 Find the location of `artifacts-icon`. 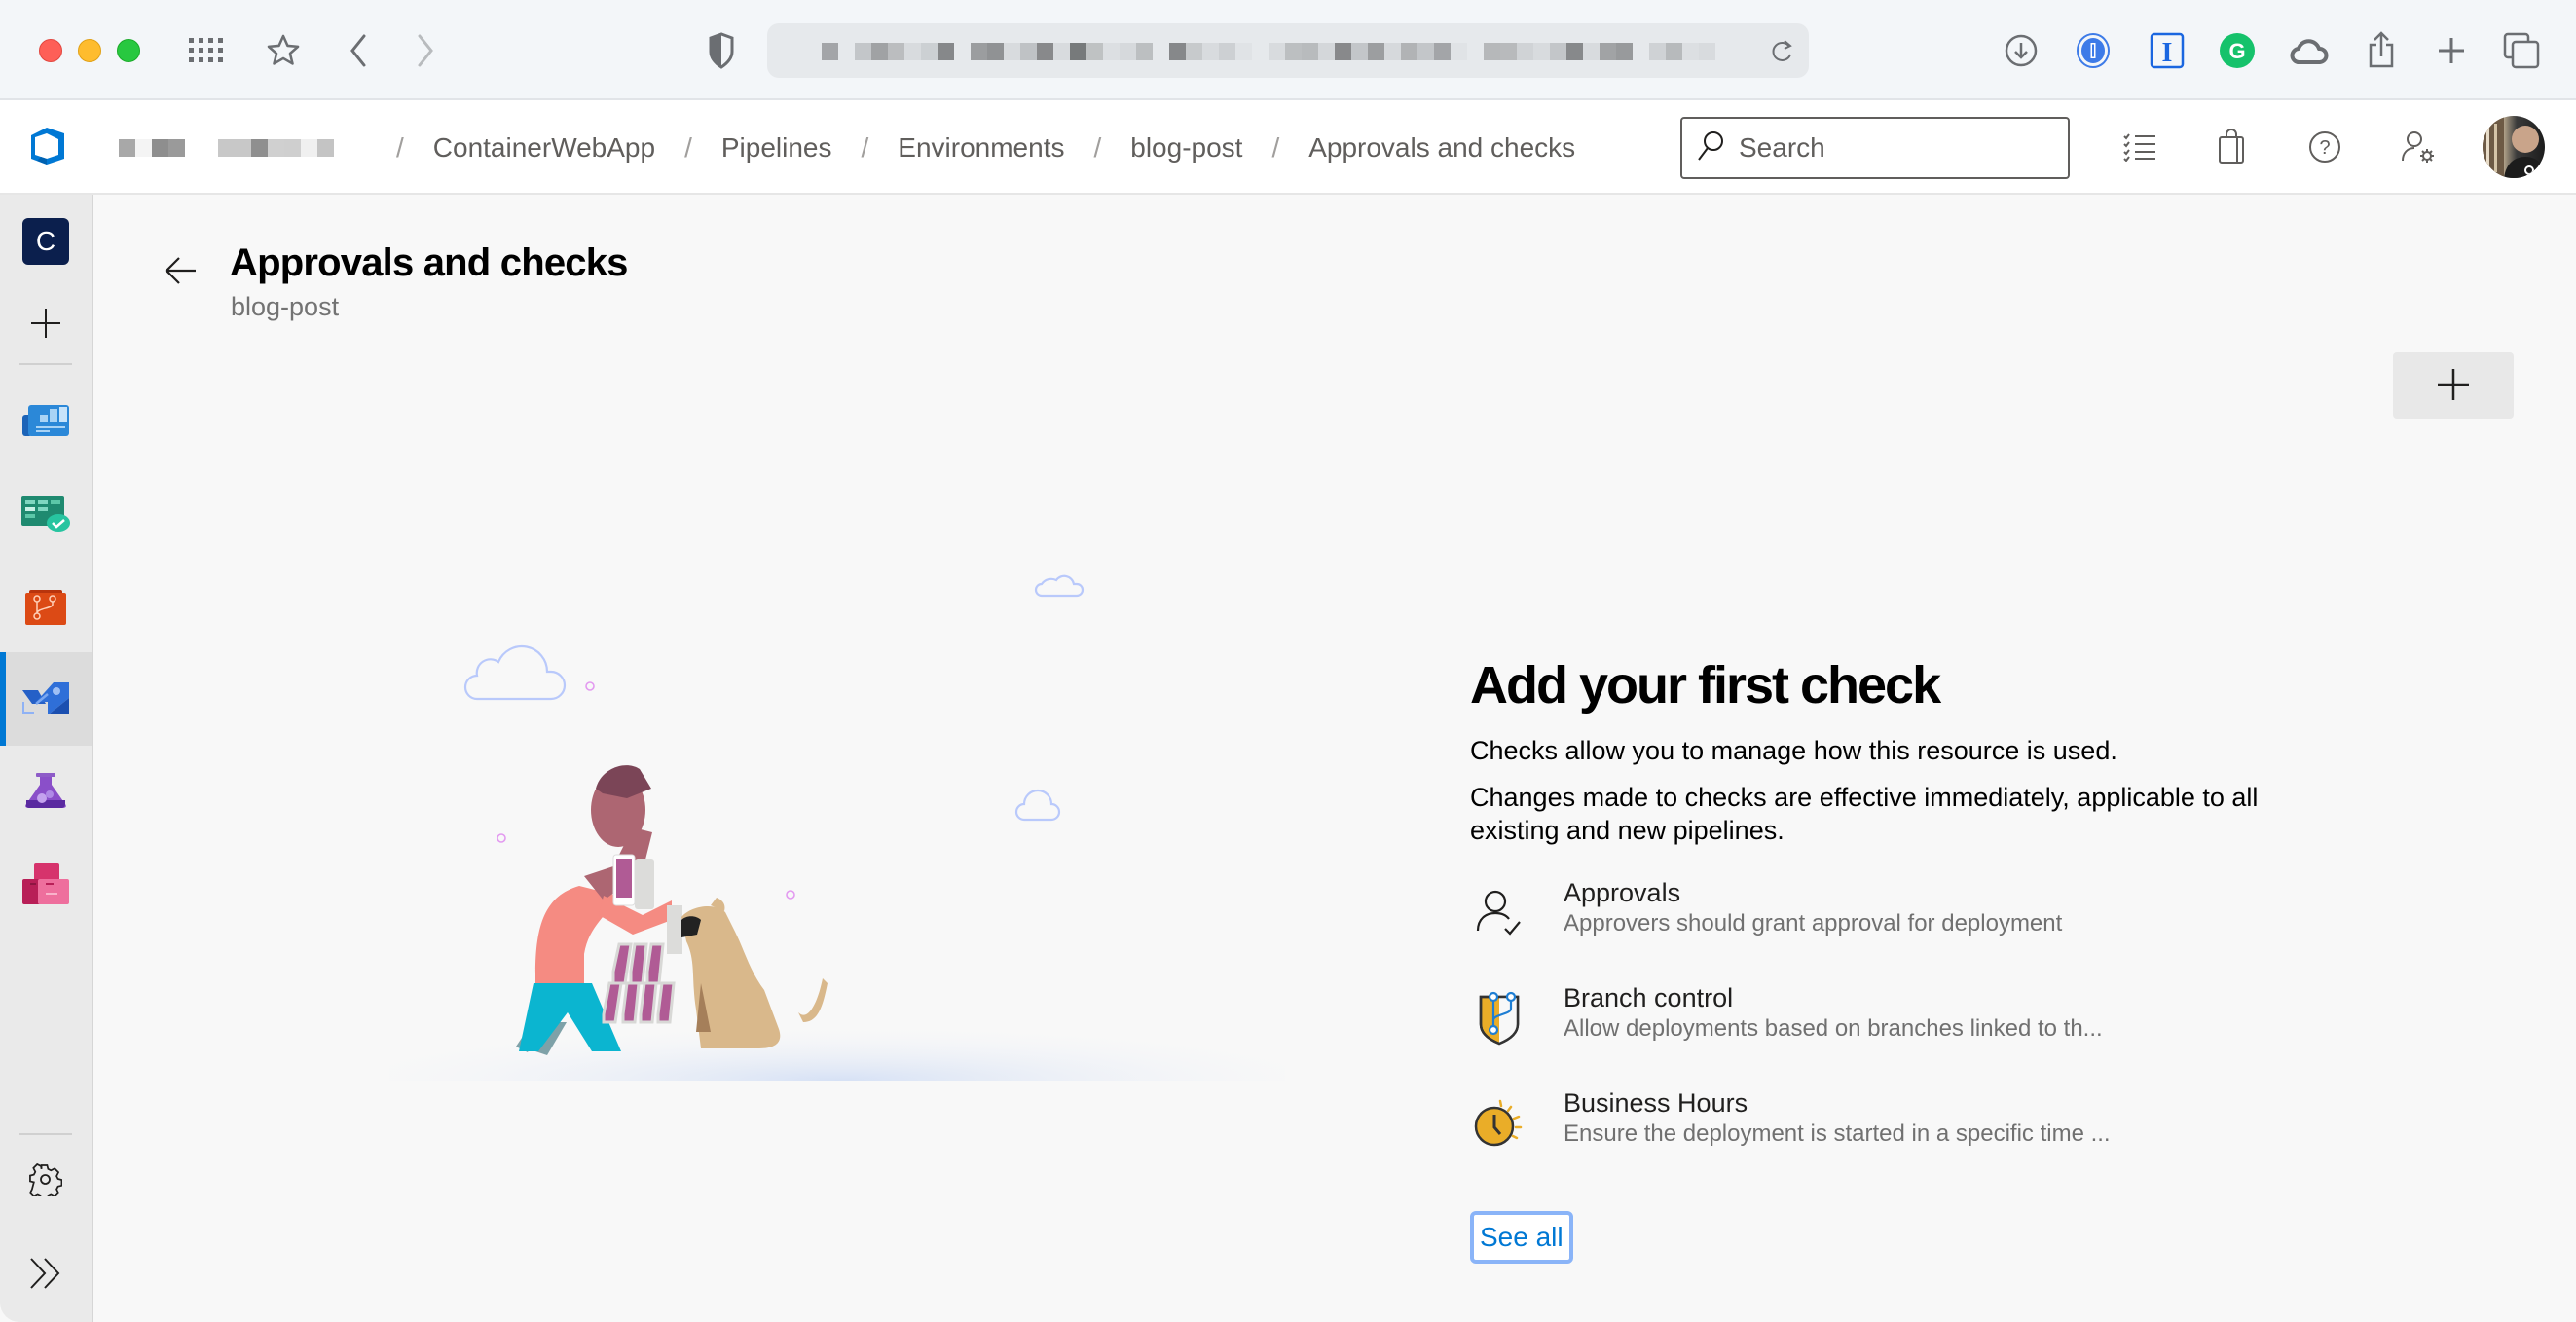

artifacts-icon is located at coordinates (45, 886).